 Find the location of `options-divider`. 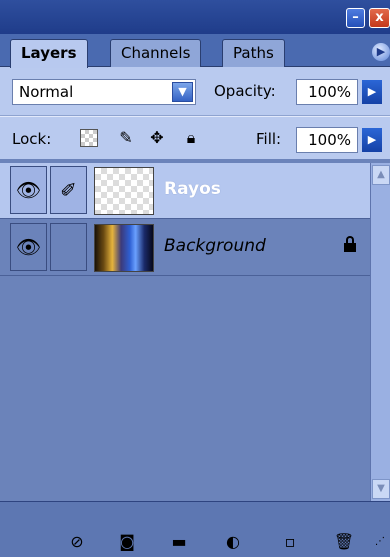

options-divider is located at coordinates (195, 116).